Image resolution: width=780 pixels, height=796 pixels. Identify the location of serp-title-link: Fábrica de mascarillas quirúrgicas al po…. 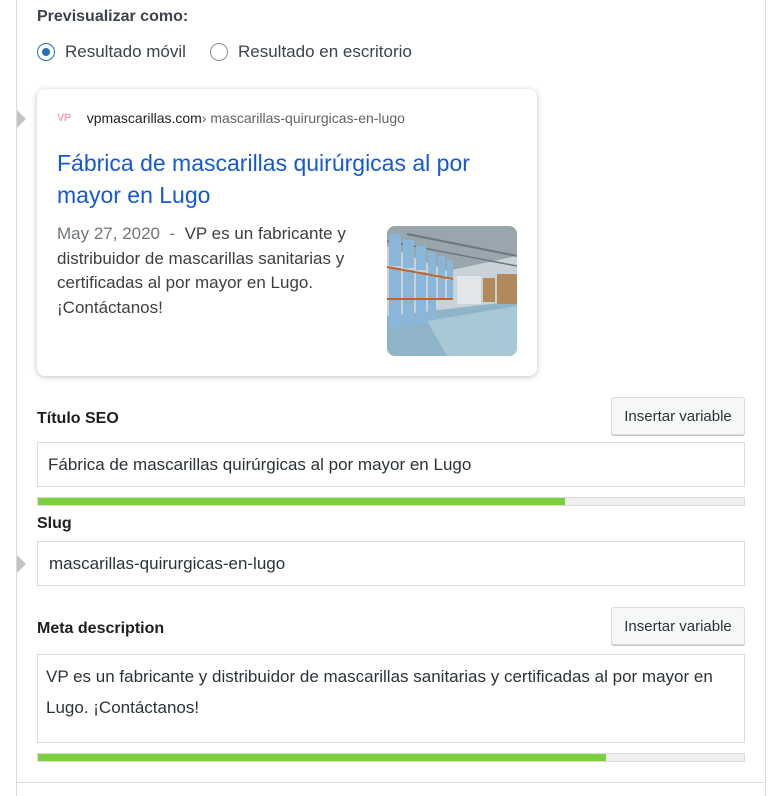
(292, 179).